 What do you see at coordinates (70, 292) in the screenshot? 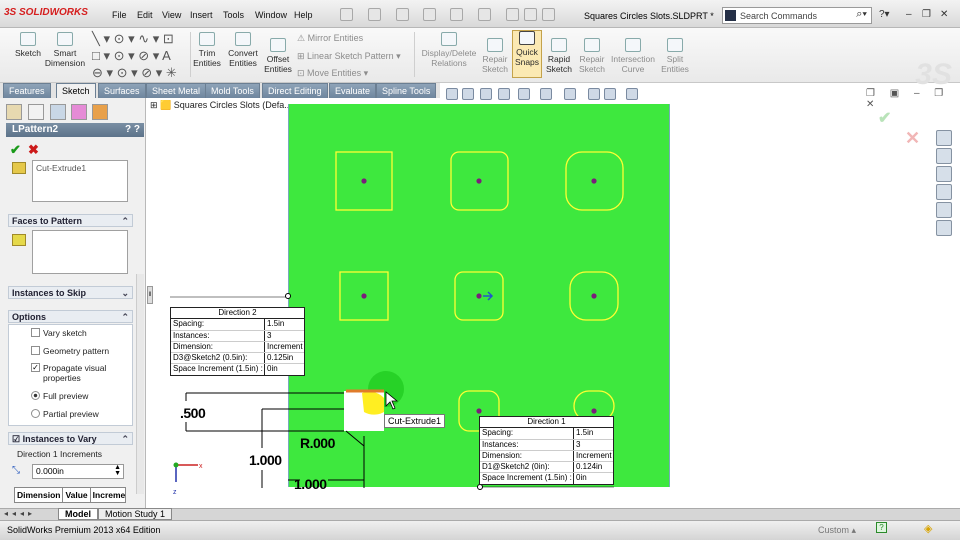
I see `instances-to-skip-group: Instances to Skip ⌄` at bounding box center [70, 292].